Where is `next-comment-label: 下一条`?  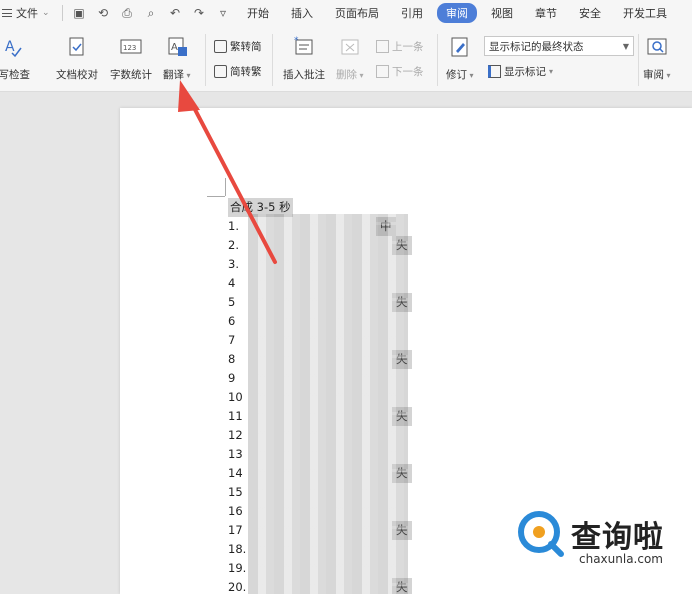 next-comment-label: 下一条 is located at coordinates (408, 72).